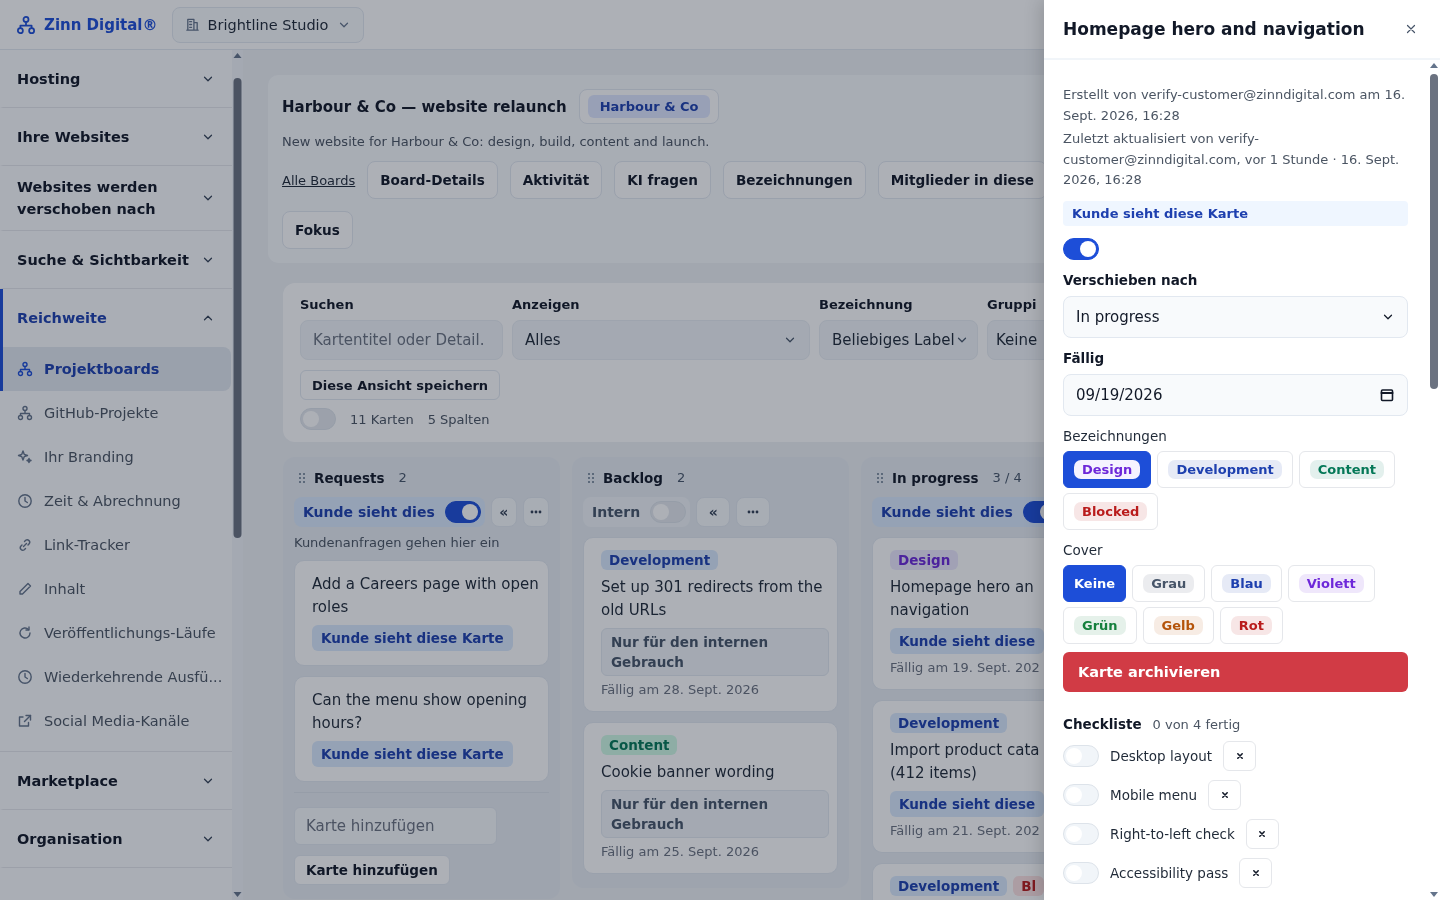 This screenshot has width=1440, height=900. What do you see at coordinates (1387, 394) in the screenshot?
I see `calendar-icon` at bounding box center [1387, 394].